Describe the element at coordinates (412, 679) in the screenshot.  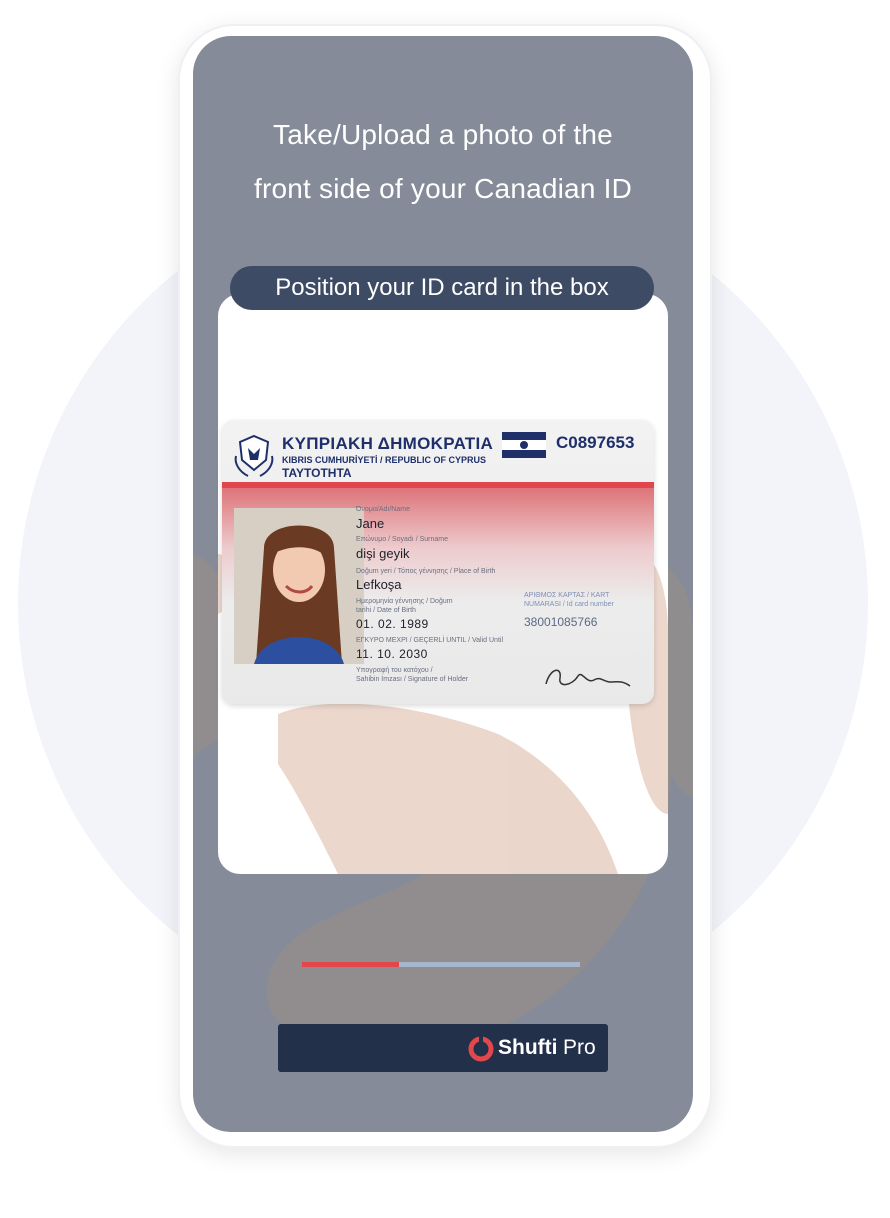
I see `signature-label-2: Sahibin İmzası / Signature of Holder` at that location.